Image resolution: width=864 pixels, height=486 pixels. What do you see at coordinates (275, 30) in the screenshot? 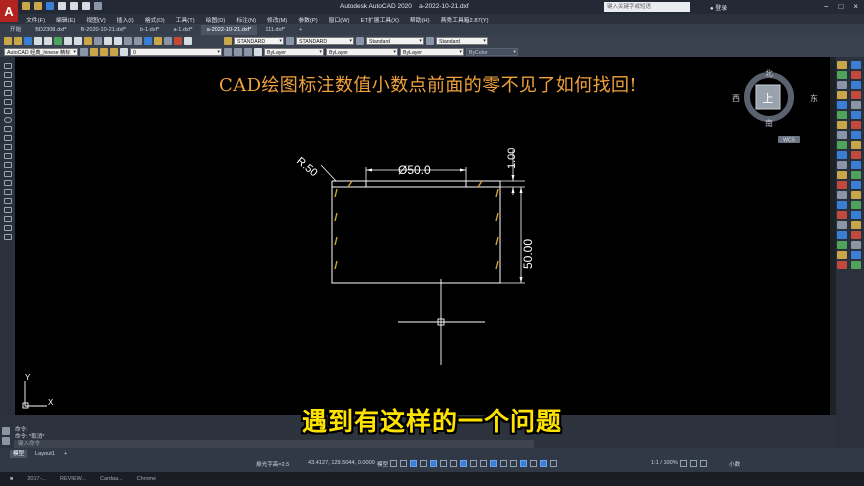
I see `doc-tab: 111.dxf*` at bounding box center [275, 30].